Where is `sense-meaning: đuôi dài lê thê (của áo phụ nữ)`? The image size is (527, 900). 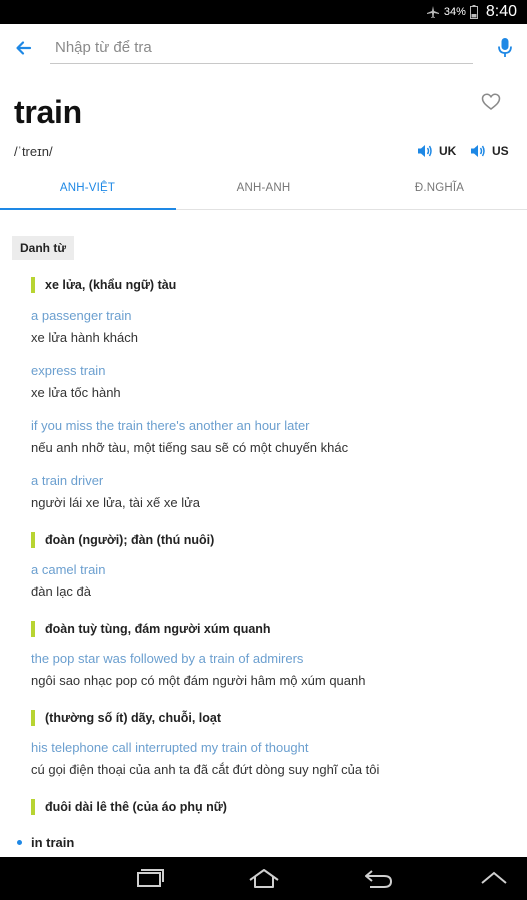
sense-meaning: đuôi dài lê thê (của áo phụ nữ) is located at coordinates (129, 807).